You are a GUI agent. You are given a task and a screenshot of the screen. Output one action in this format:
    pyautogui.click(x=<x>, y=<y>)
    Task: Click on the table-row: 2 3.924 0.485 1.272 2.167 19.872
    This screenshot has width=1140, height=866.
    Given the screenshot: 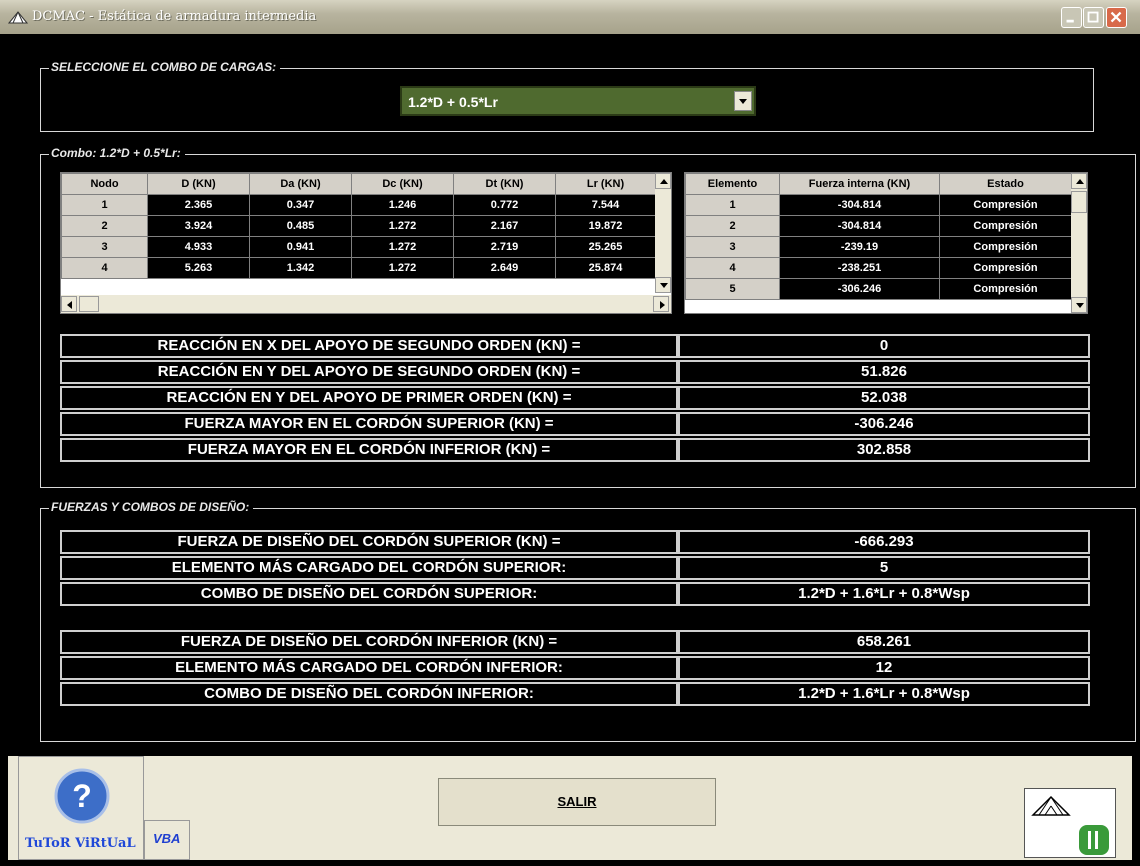 What is the action you would take?
    pyautogui.click(x=358, y=226)
    